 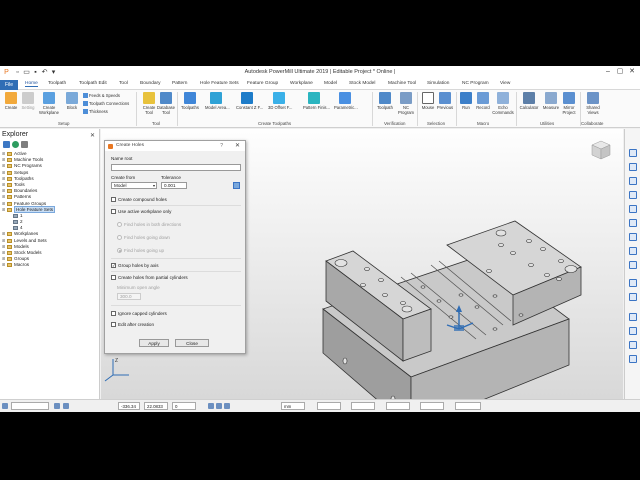 What do you see at coordinates (57, 406) in the screenshot?
I see `status-info-icon` at bounding box center [57, 406].